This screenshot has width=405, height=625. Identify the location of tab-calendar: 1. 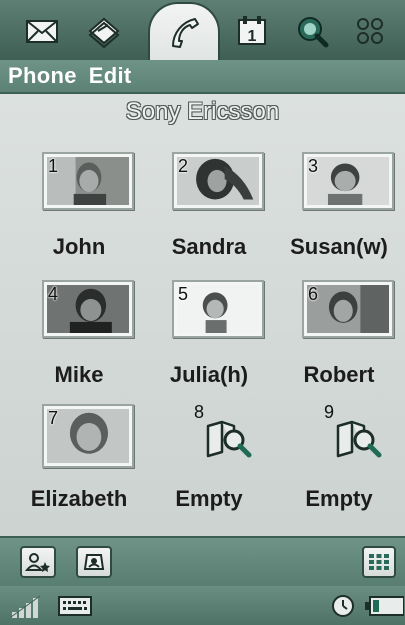
(252, 31).